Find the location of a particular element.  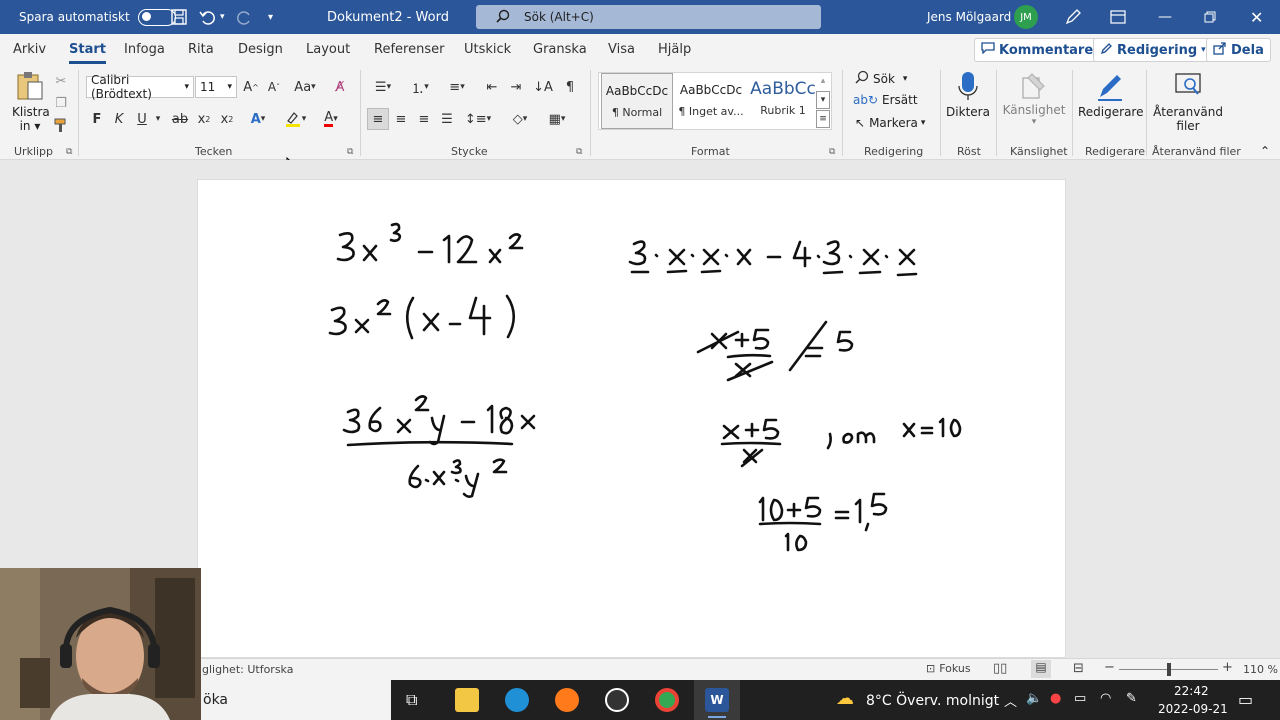

line-spacing-icon: ↕≡ ▾ is located at coordinates (478, 119).